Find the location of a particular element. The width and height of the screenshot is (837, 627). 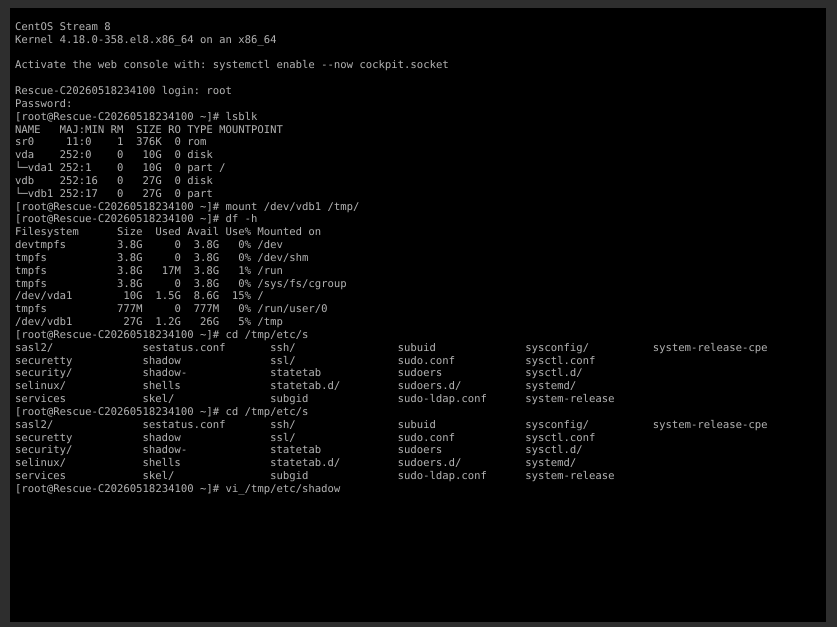

terminal-line: sr0 11:0 1 376K 0 rom is located at coordinates (110, 143).